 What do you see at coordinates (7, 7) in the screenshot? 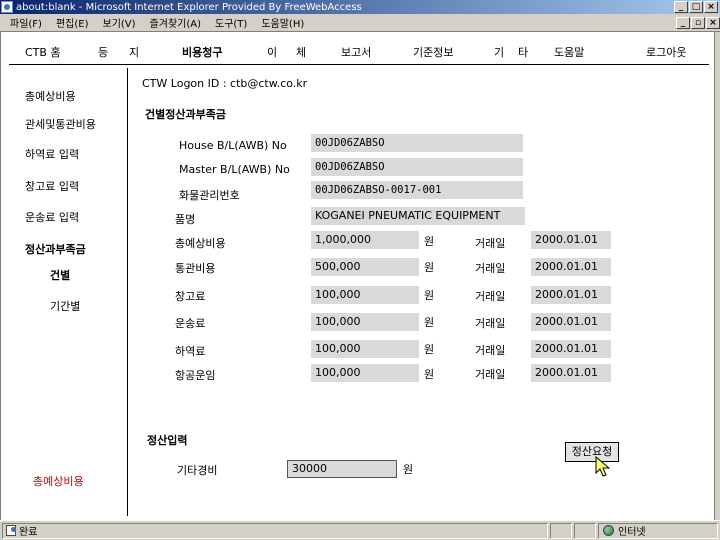
I see `ie-page-icon` at bounding box center [7, 7].